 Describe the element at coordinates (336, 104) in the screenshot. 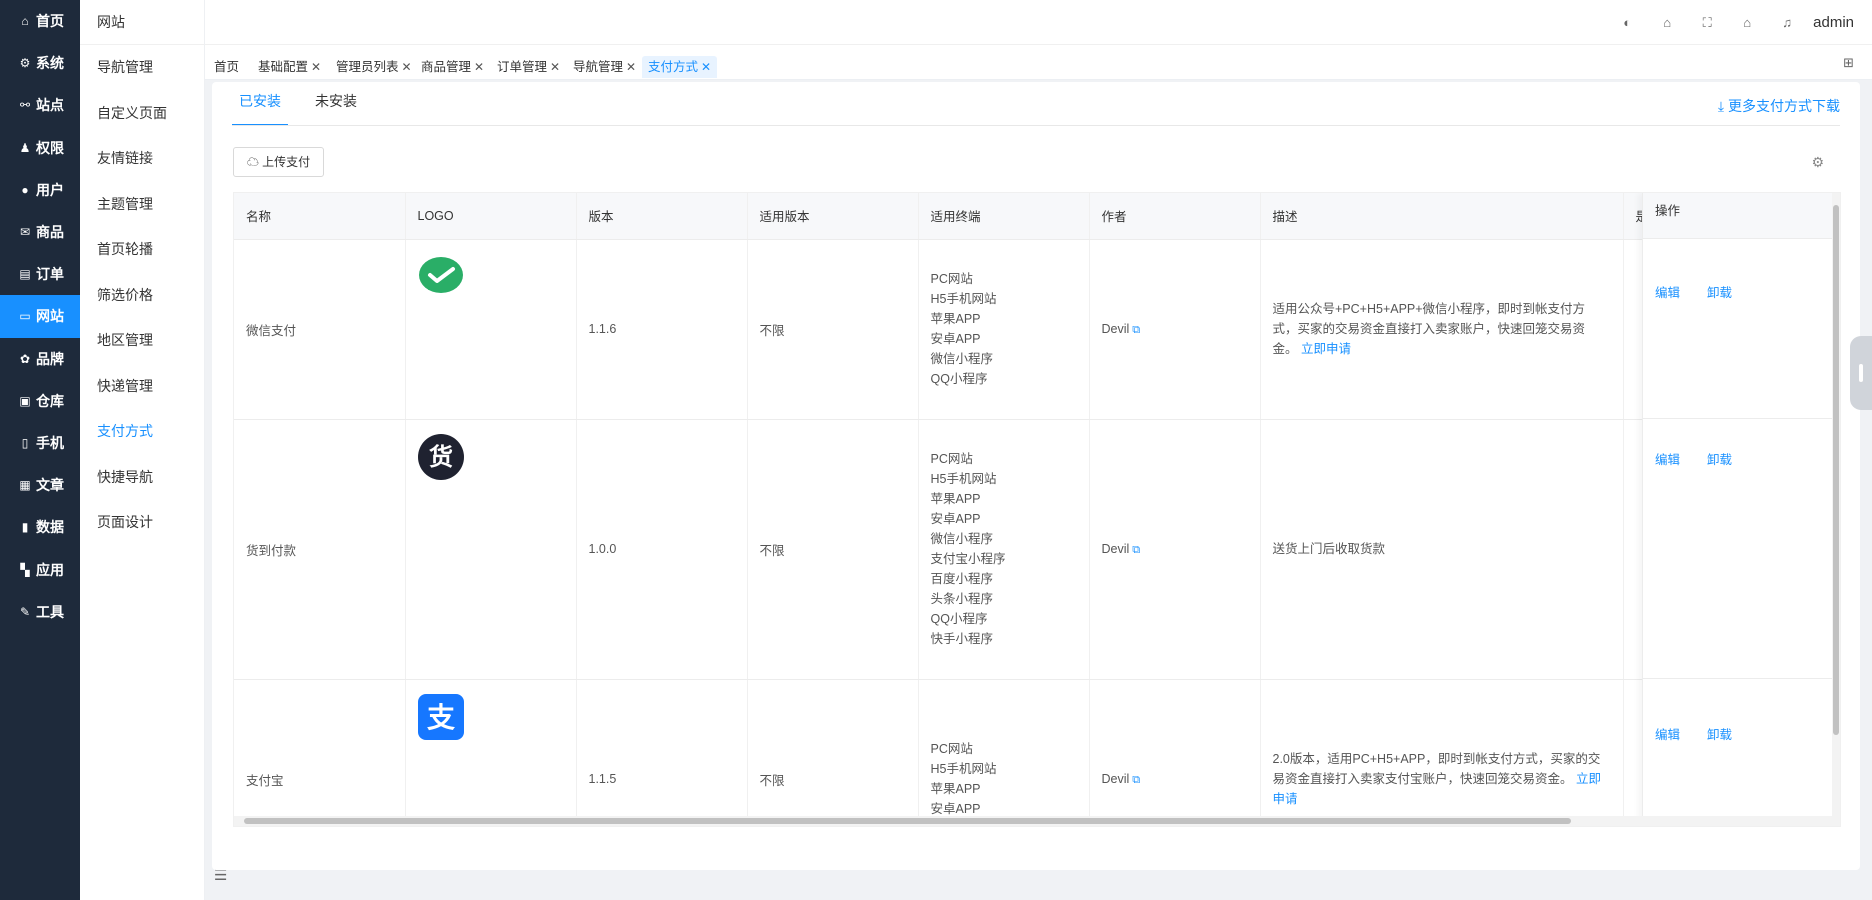

I see `tab-uninstalled: 未安装` at that location.